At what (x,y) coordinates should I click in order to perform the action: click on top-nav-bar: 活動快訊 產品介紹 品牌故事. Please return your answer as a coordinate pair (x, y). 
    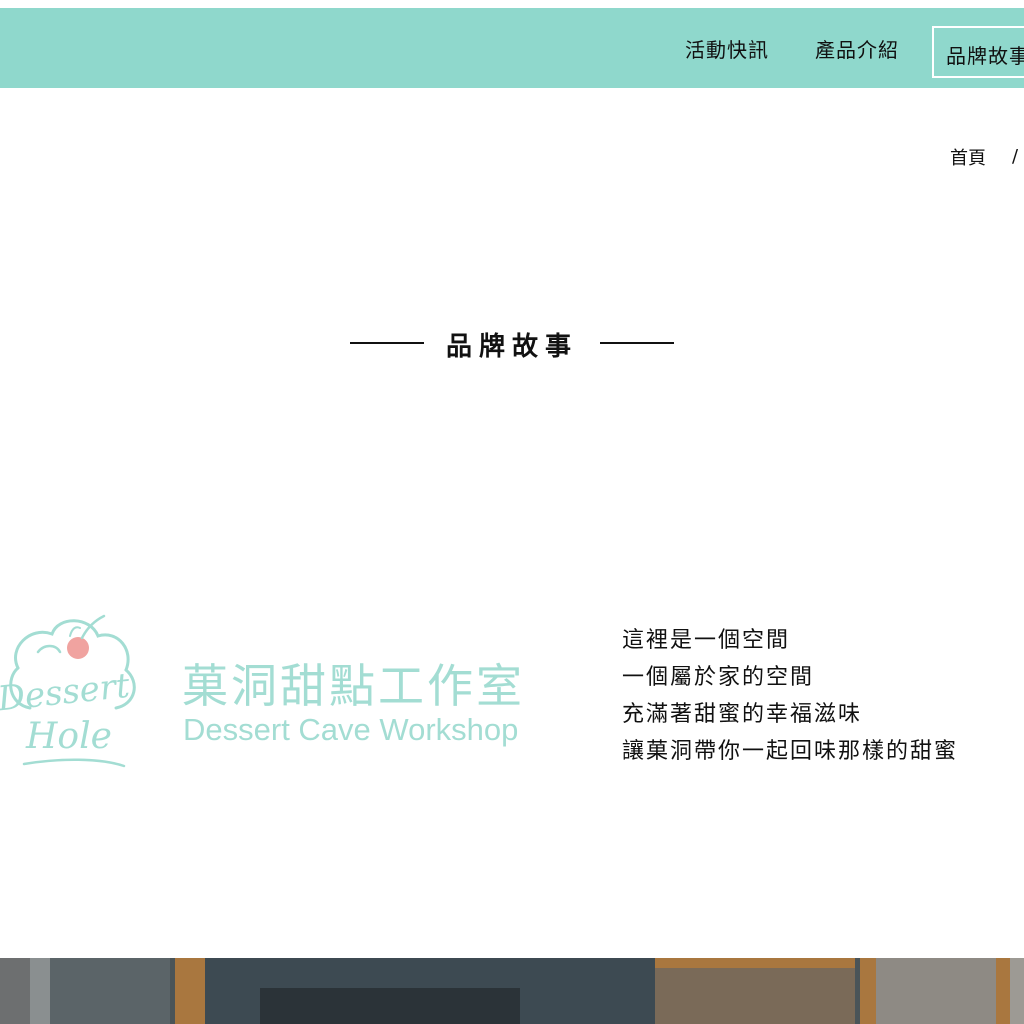
    Looking at the image, I should click on (512, 48).